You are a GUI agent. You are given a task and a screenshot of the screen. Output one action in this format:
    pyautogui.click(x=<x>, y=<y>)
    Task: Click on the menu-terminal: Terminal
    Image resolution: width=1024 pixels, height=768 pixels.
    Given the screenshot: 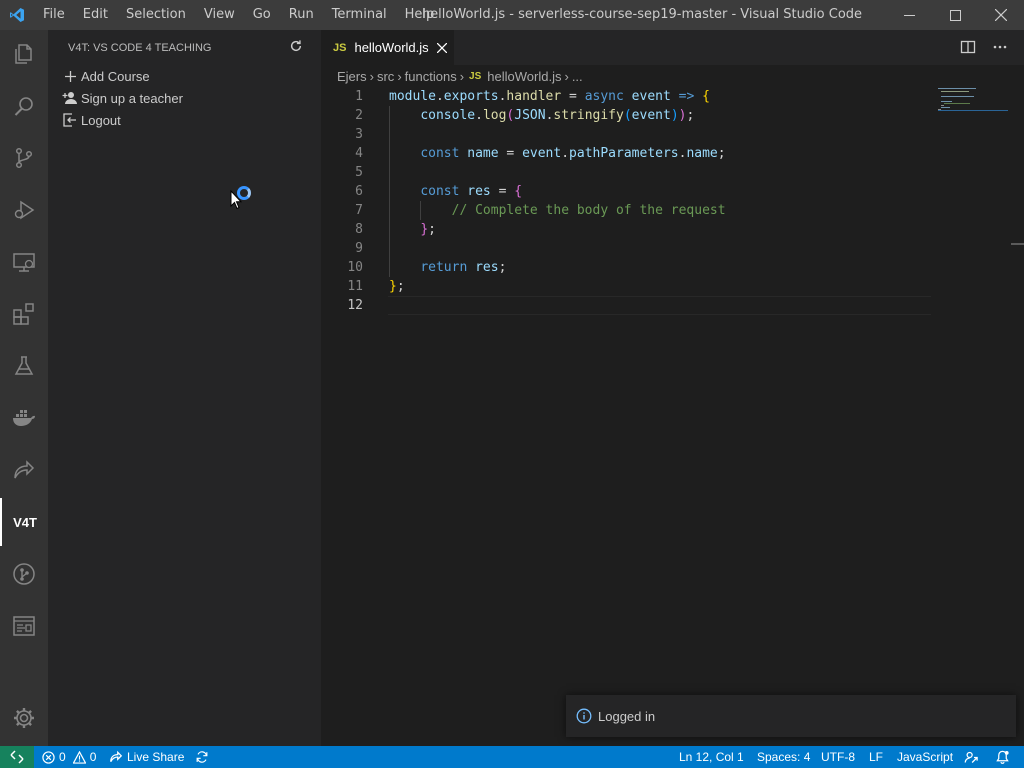 What is the action you would take?
    pyautogui.click(x=359, y=15)
    